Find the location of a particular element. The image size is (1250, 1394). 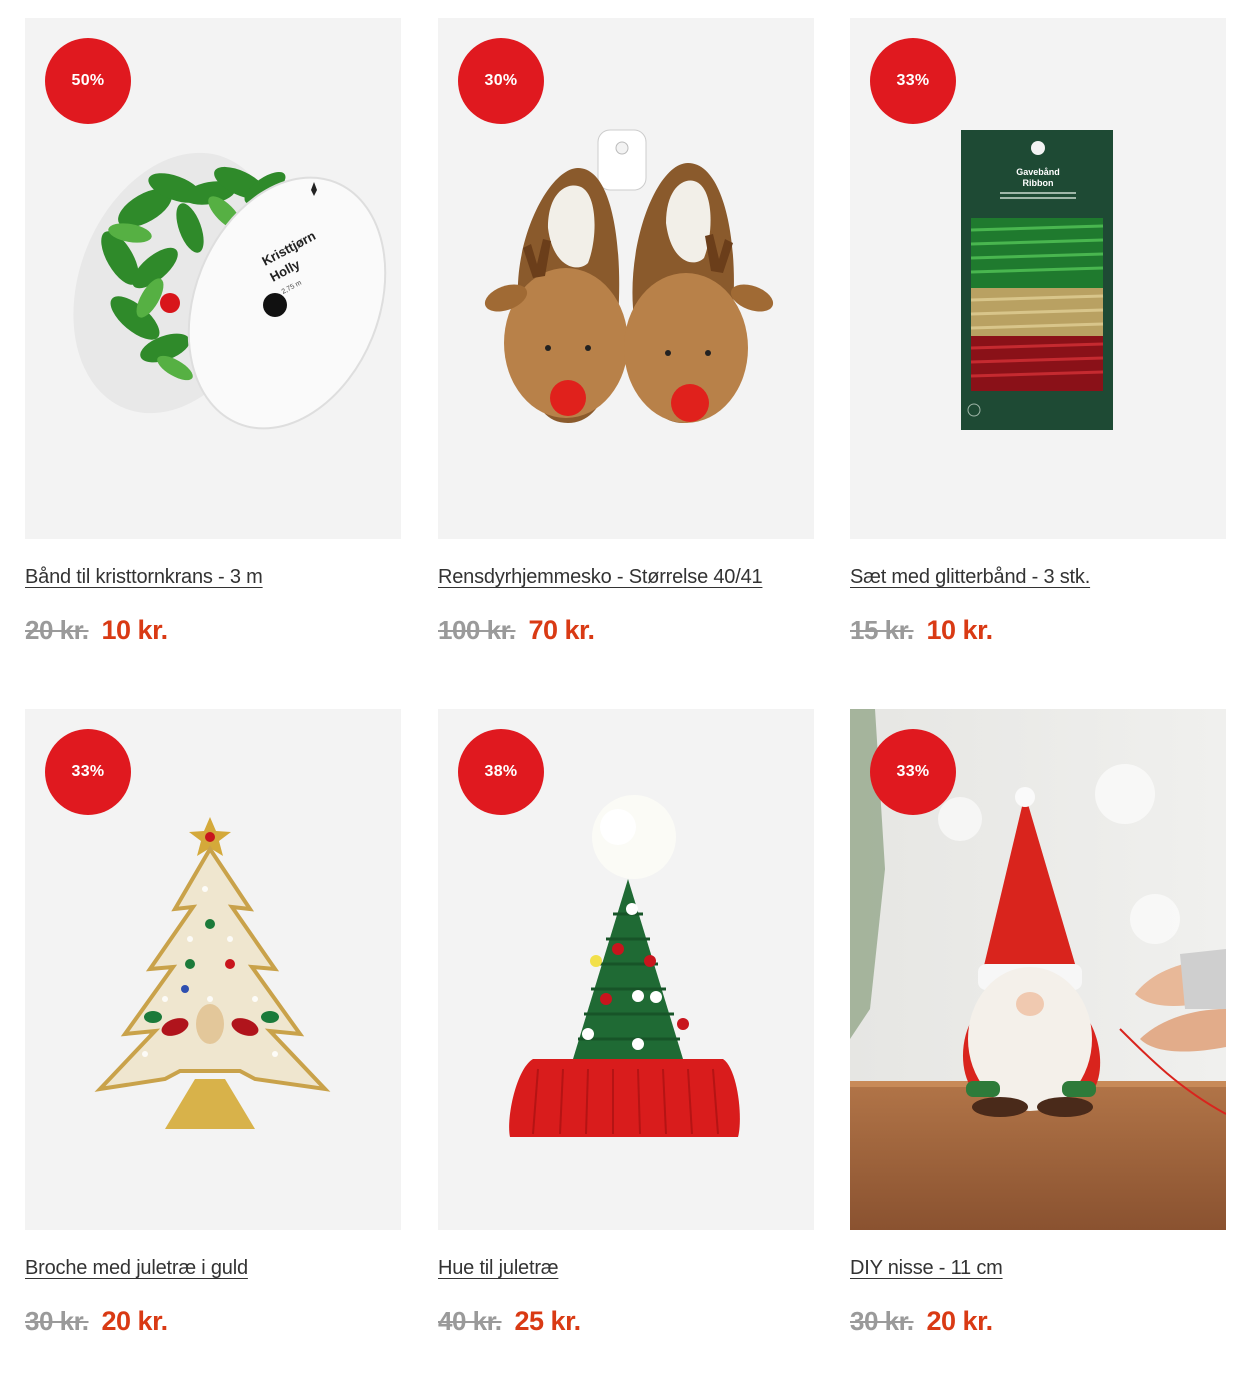

package-label-2: Ribbon is located at coordinates (1038, 183).